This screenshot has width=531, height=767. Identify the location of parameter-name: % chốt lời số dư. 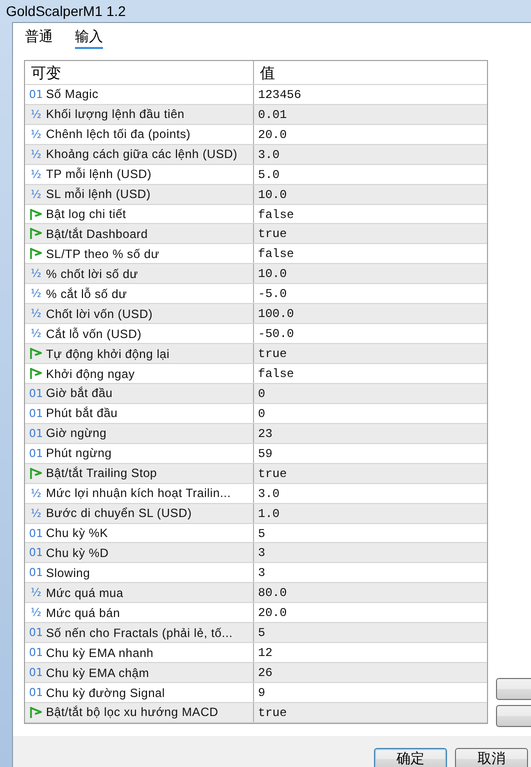
(92, 273).